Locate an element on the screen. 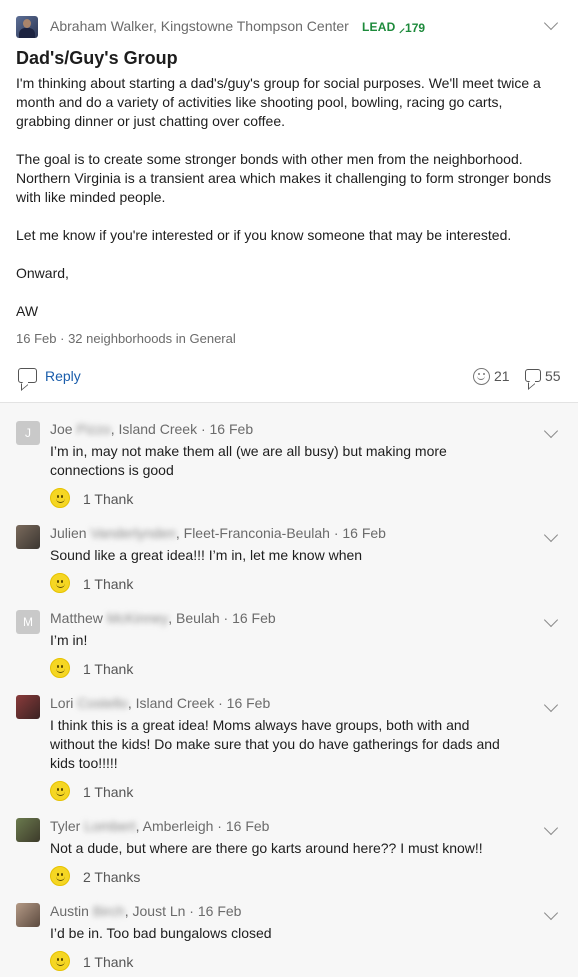 This screenshot has height=977, width=581. comment-icon is located at coordinates (533, 375).